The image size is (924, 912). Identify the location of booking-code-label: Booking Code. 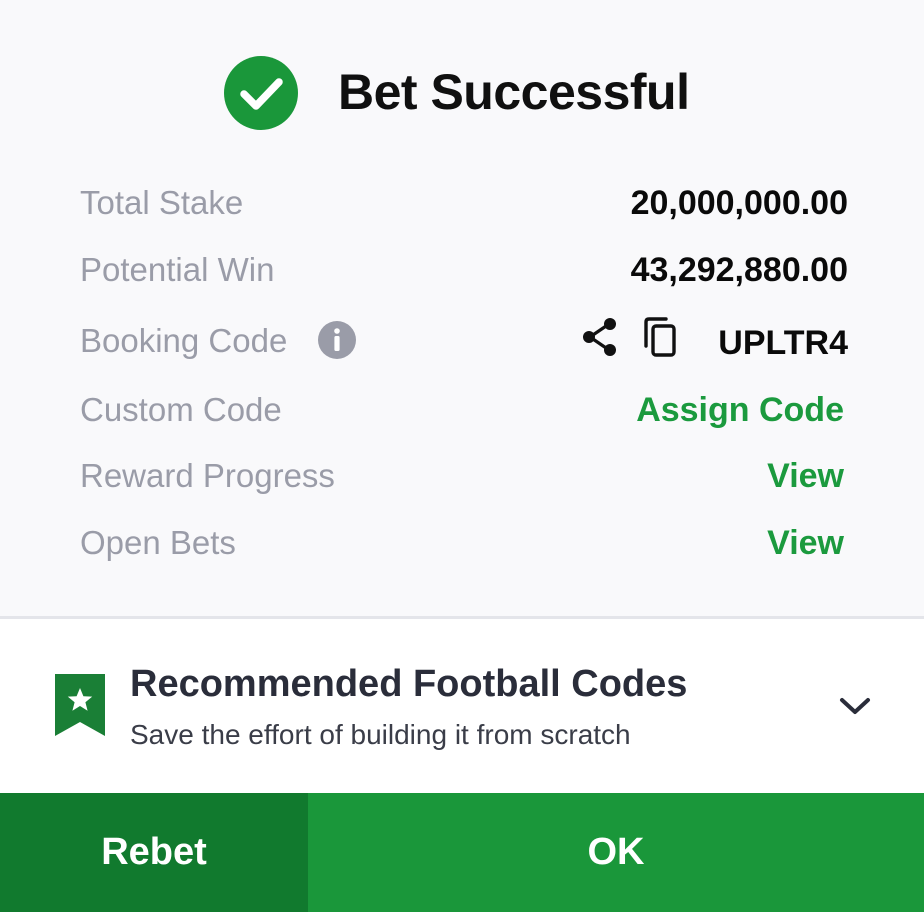
(184, 340).